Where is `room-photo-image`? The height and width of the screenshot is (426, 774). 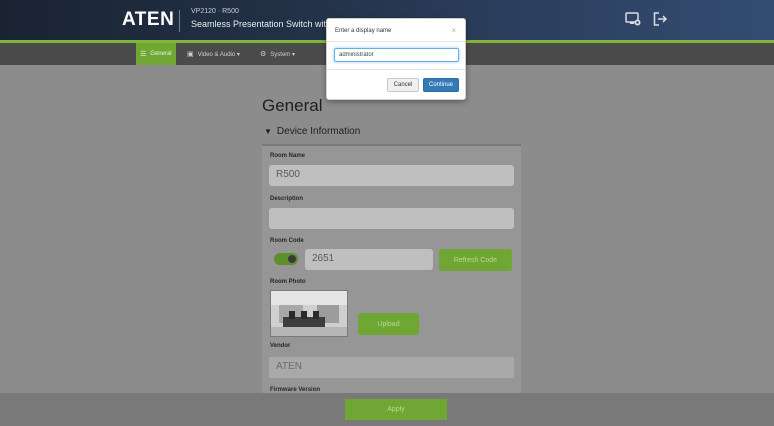 room-photo-image is located at coordinates (309, 313).